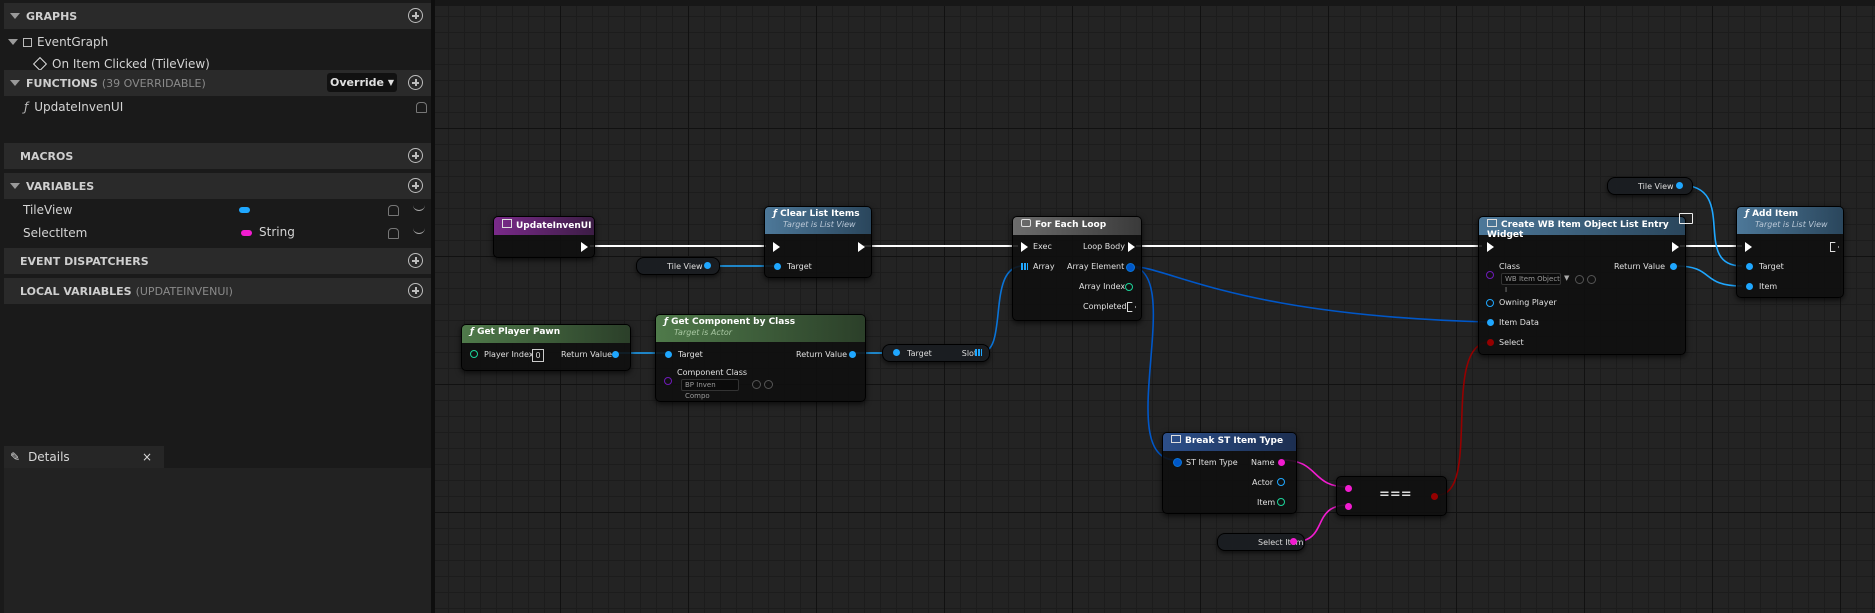 Image resolution: width=1875 pixels, height=613 pixels. I want to click on item-output-pin, so click(1281, 502).